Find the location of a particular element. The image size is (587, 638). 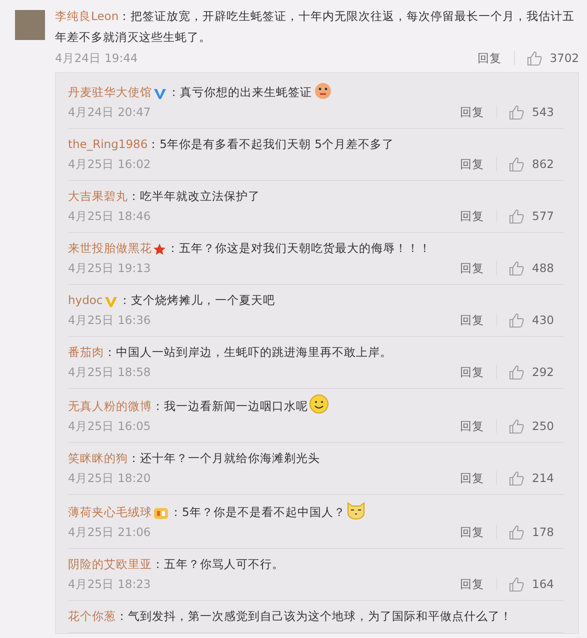

like-button: 488 is located at coordinates (531, 268).